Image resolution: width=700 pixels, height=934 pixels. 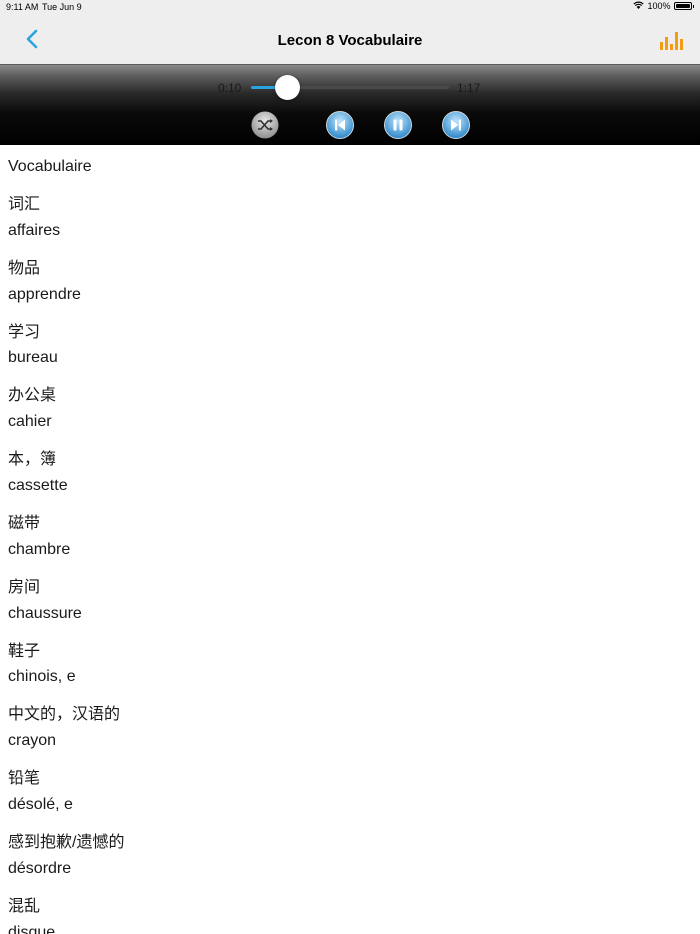 I want to click on slider-thumb, so click(x=287, y=87).